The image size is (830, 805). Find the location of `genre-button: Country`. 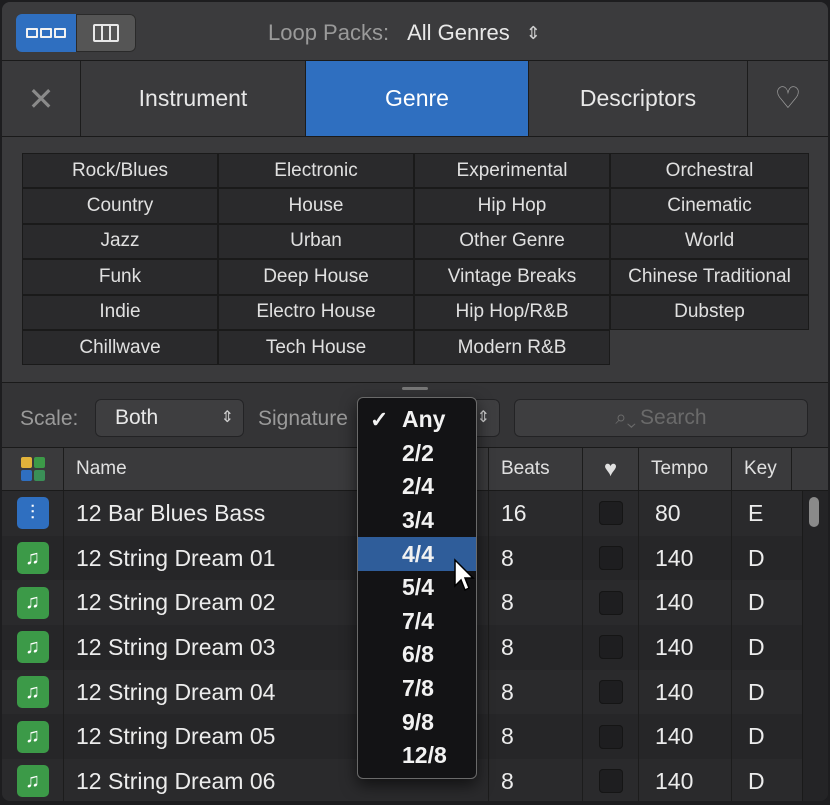

genre-button: Country is located at coordinates (120, 206).